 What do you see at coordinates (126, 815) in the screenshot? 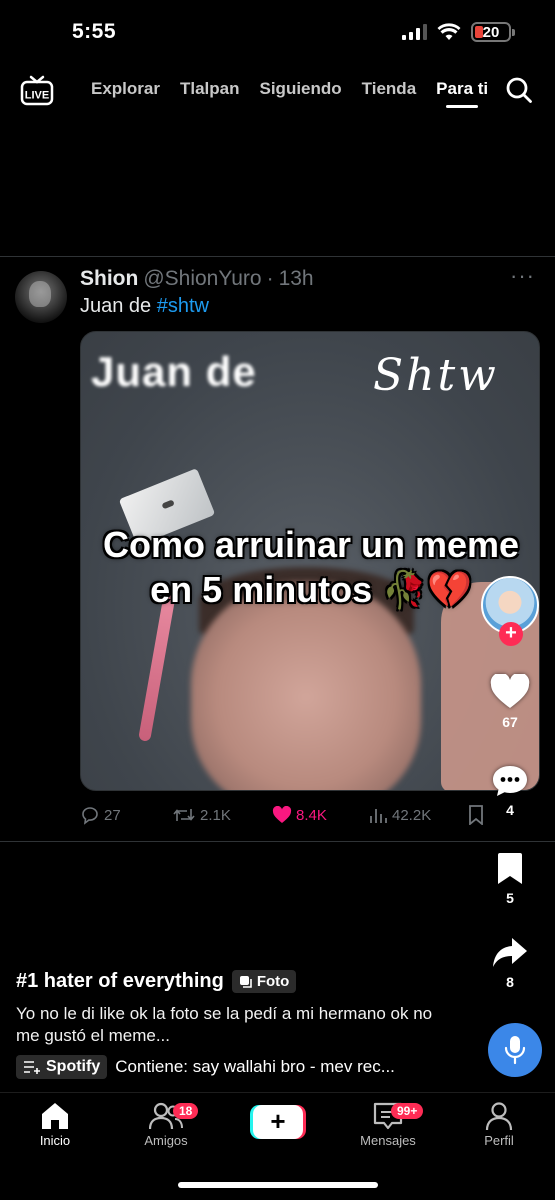
I see `tweet-reply: 27` at bounding box center [126, 815].